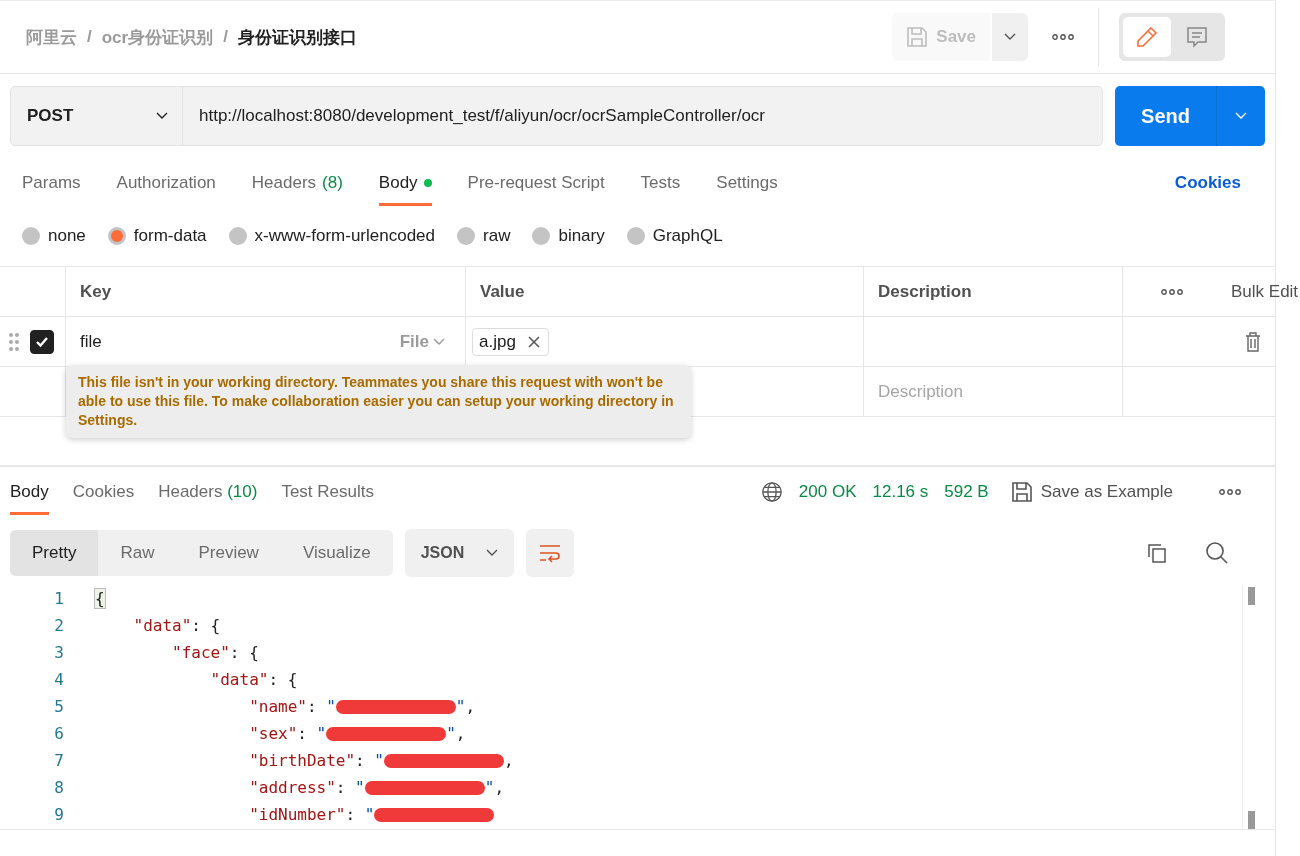 This screenshot has height=856, width=1300. What do you see at coordinates (220, 814) in the screenshot?
I see `json-key: "idNumber"` at bounding box center [220, 814].